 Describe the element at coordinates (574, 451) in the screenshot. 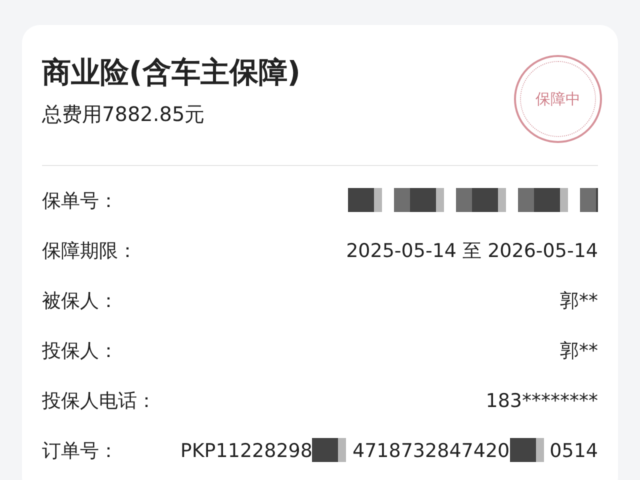

I see `row-value: 0514` at that location.